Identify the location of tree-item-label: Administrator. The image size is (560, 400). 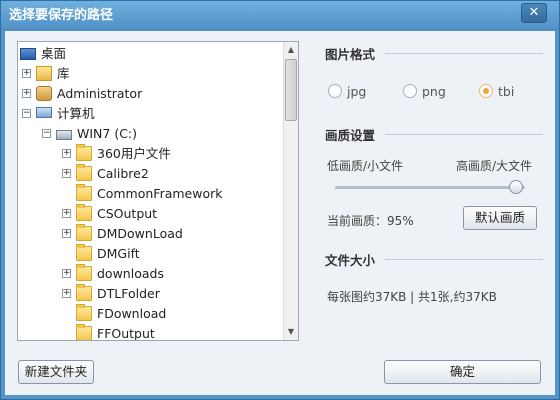
(100, 93).